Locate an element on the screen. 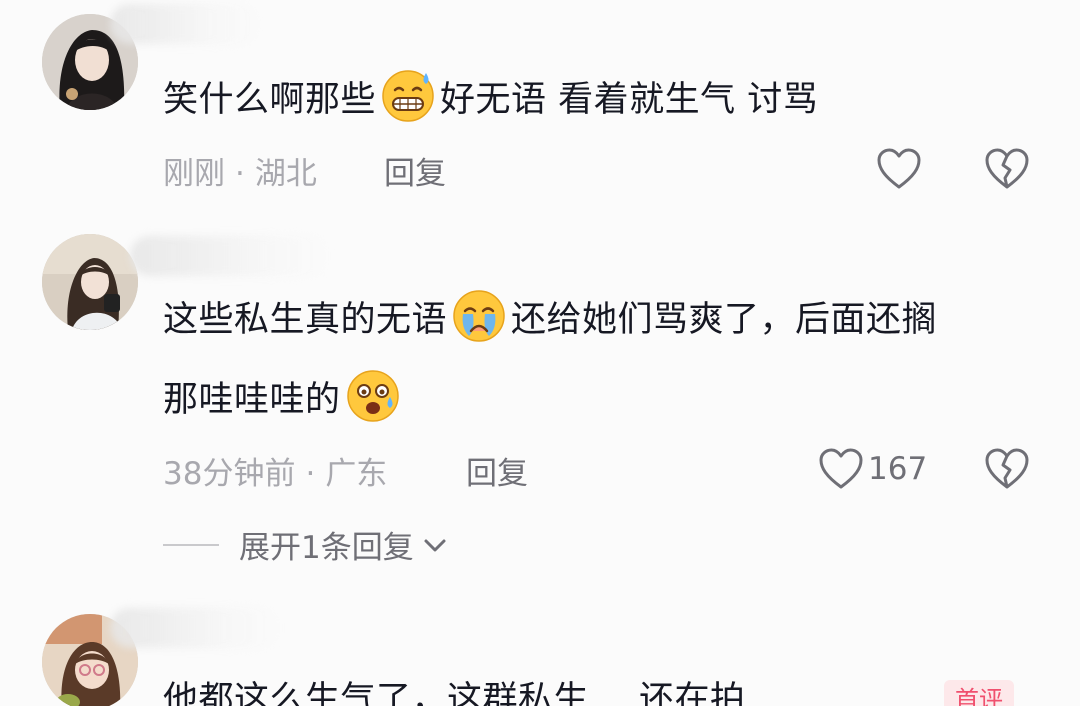 Image resolution: width=1080 pixels, height=706 pixels. expand-label: 展开1条回复 is located at coordinates (326, 548).